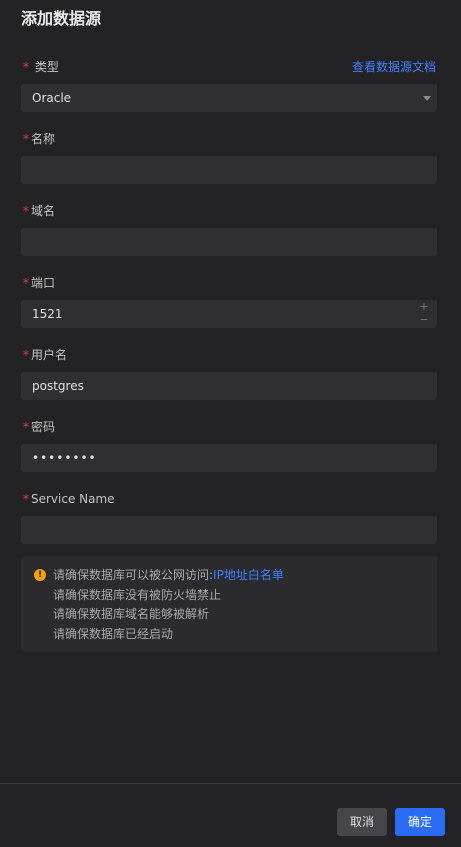  I want to click on domain-label: * 域名, so click(39, 211).